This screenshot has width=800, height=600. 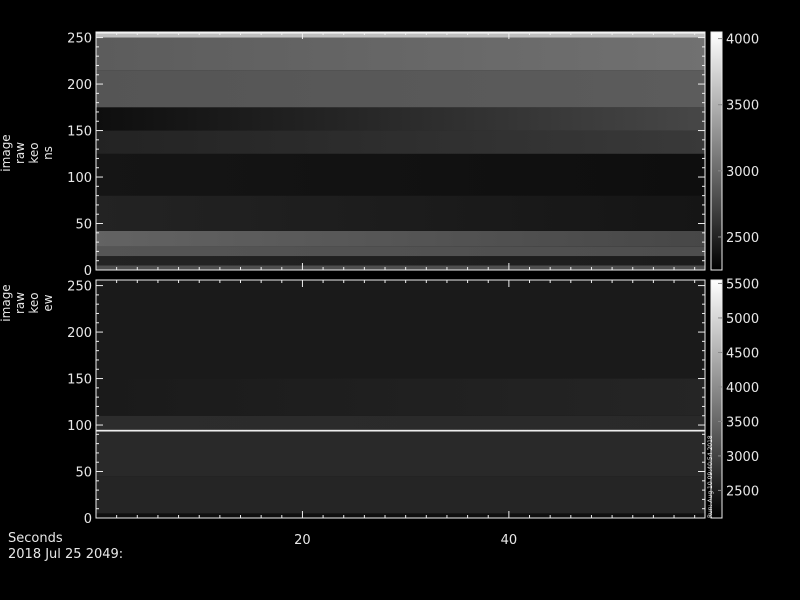 What do you see at coordinates (302, 540) in the screenshot?
I see `x-tick-label: 20` at bounding box center [302, 540].